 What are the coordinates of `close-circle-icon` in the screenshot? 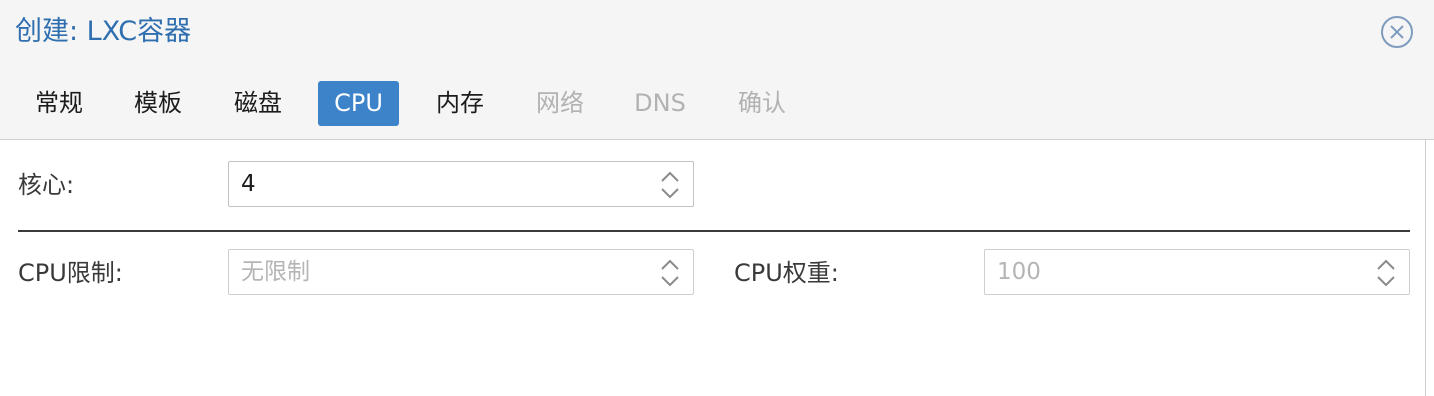 It's located at (1397, 32).